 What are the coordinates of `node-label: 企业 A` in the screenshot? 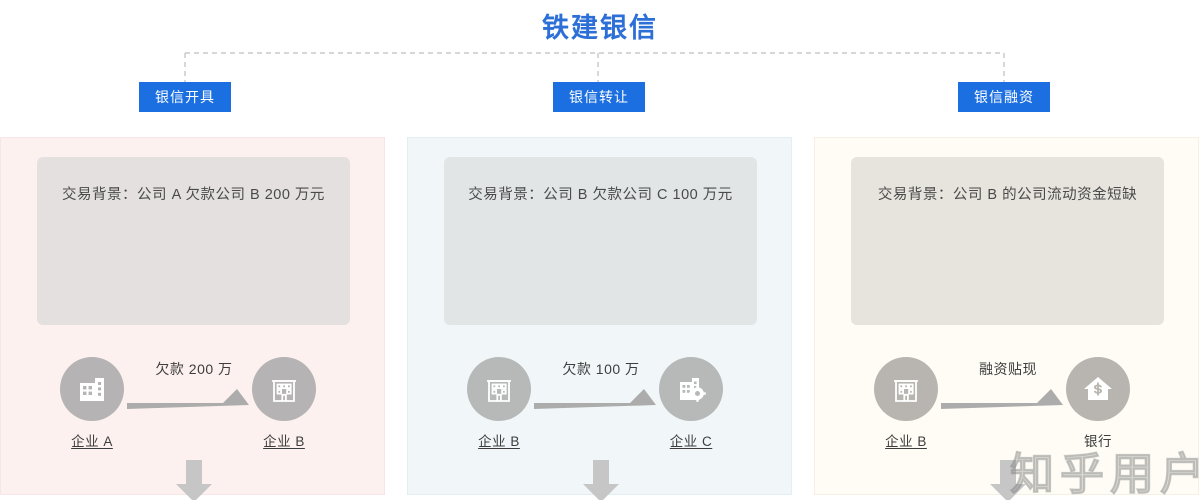 It's located at (92, 441).